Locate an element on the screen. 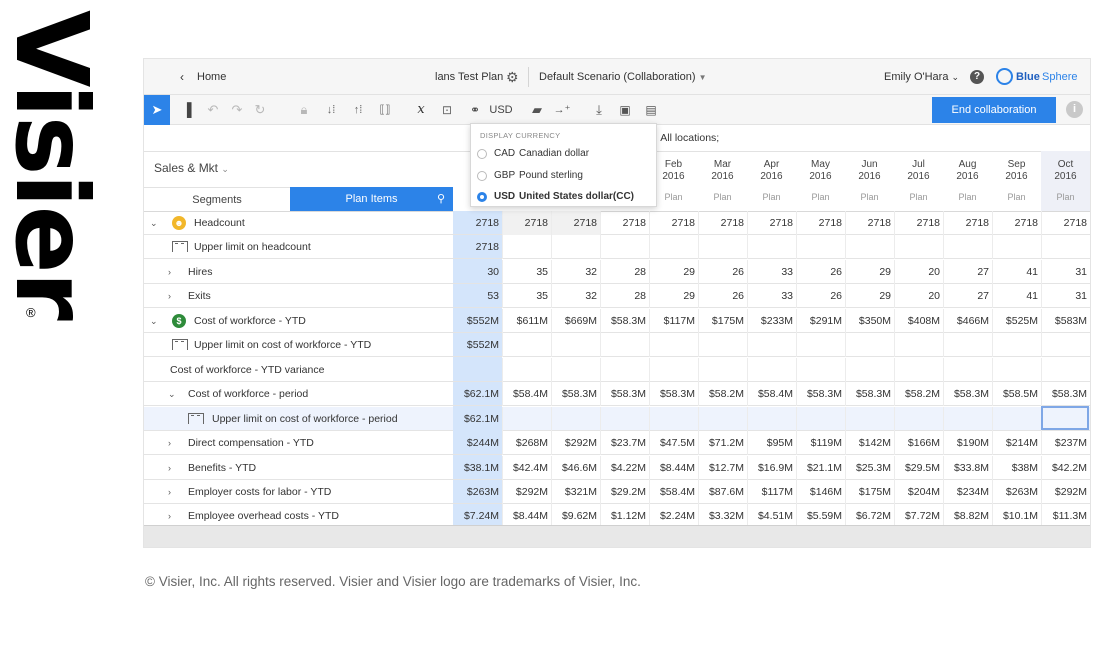 The image size is (1114, 655). table-row: Cost of workforce - YTD variance is located at coordinates (617, 369).